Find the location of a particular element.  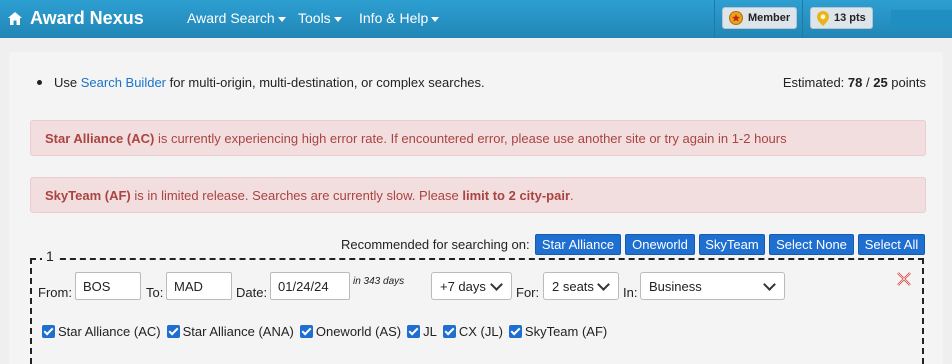

select-none-button: Select None is located at coordinates (811, 244).